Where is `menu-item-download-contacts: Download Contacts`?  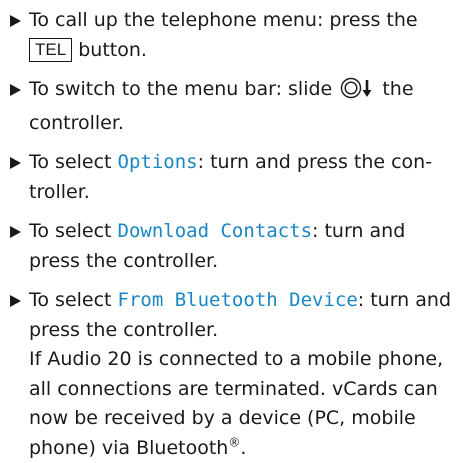 menu-item-download-contacts: Download Contacts is located at coordinates (215, 231).